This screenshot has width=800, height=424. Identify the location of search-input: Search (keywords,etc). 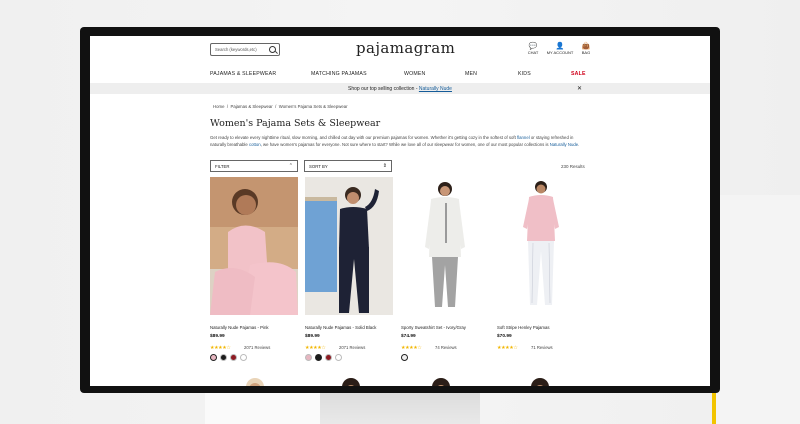
(245, 49).